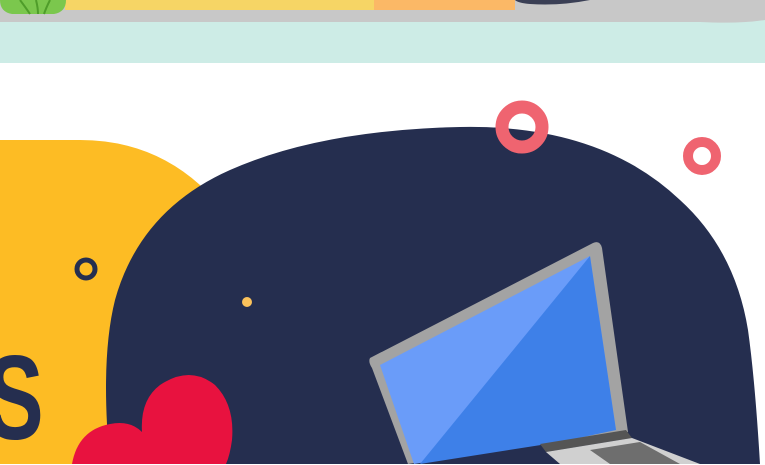  What do you see at coordinates (247, 302) in the screenshot?
I see `dot-icon` at bounding box center [247, 302].